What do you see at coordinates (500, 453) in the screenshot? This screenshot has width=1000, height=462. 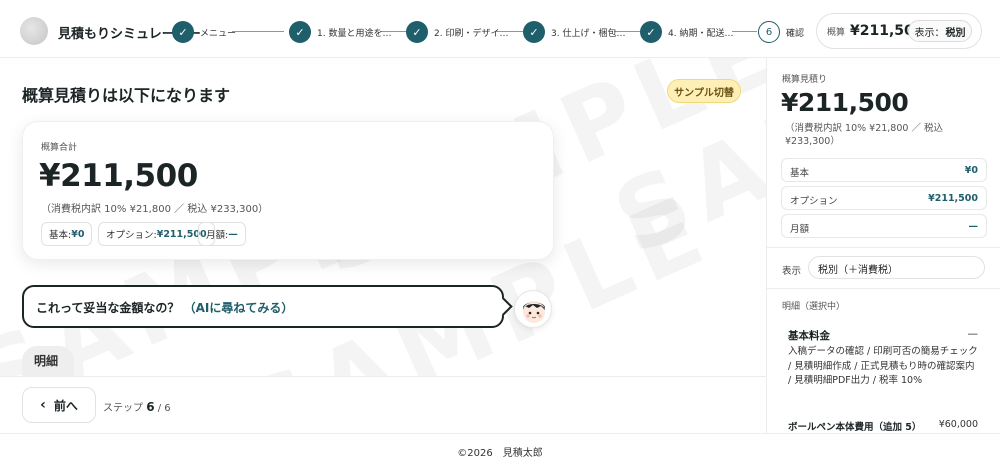 I see `footer-copyright: ©2026 見積太郎` at bounding box center [500, 453].